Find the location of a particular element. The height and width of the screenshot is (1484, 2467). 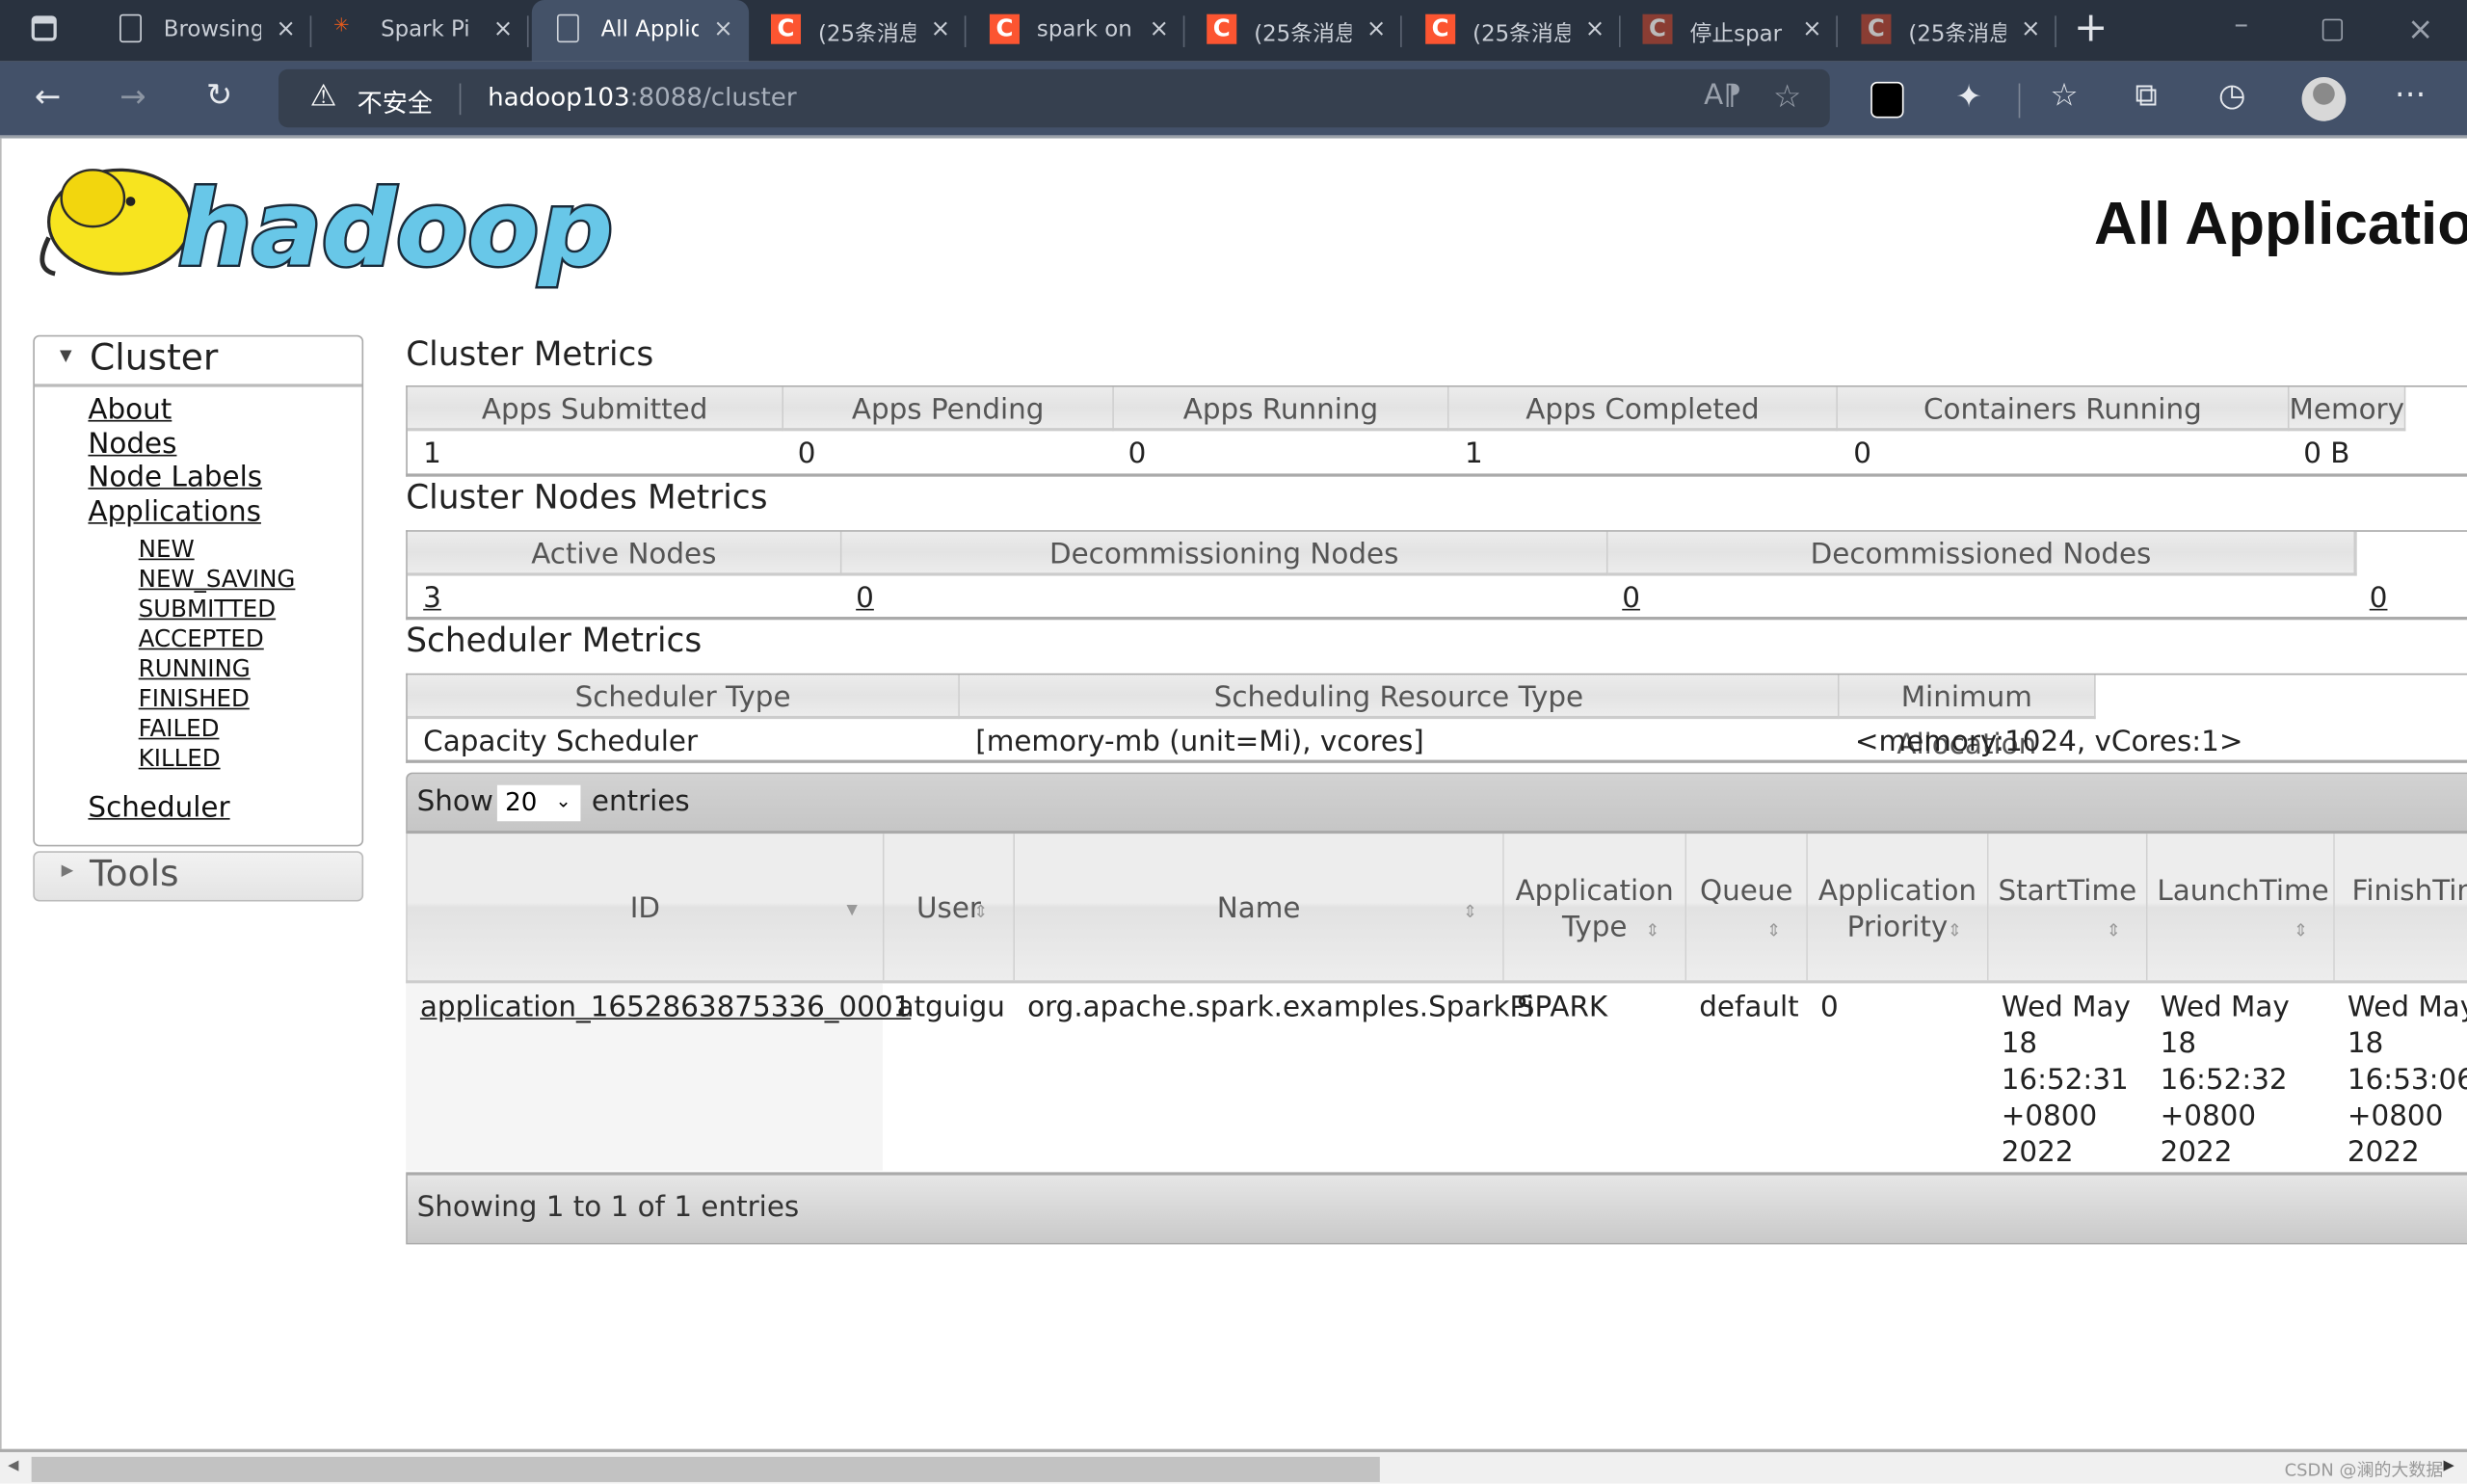

tab-6: C (25条消息 × is located at coordinates (1512, 31).